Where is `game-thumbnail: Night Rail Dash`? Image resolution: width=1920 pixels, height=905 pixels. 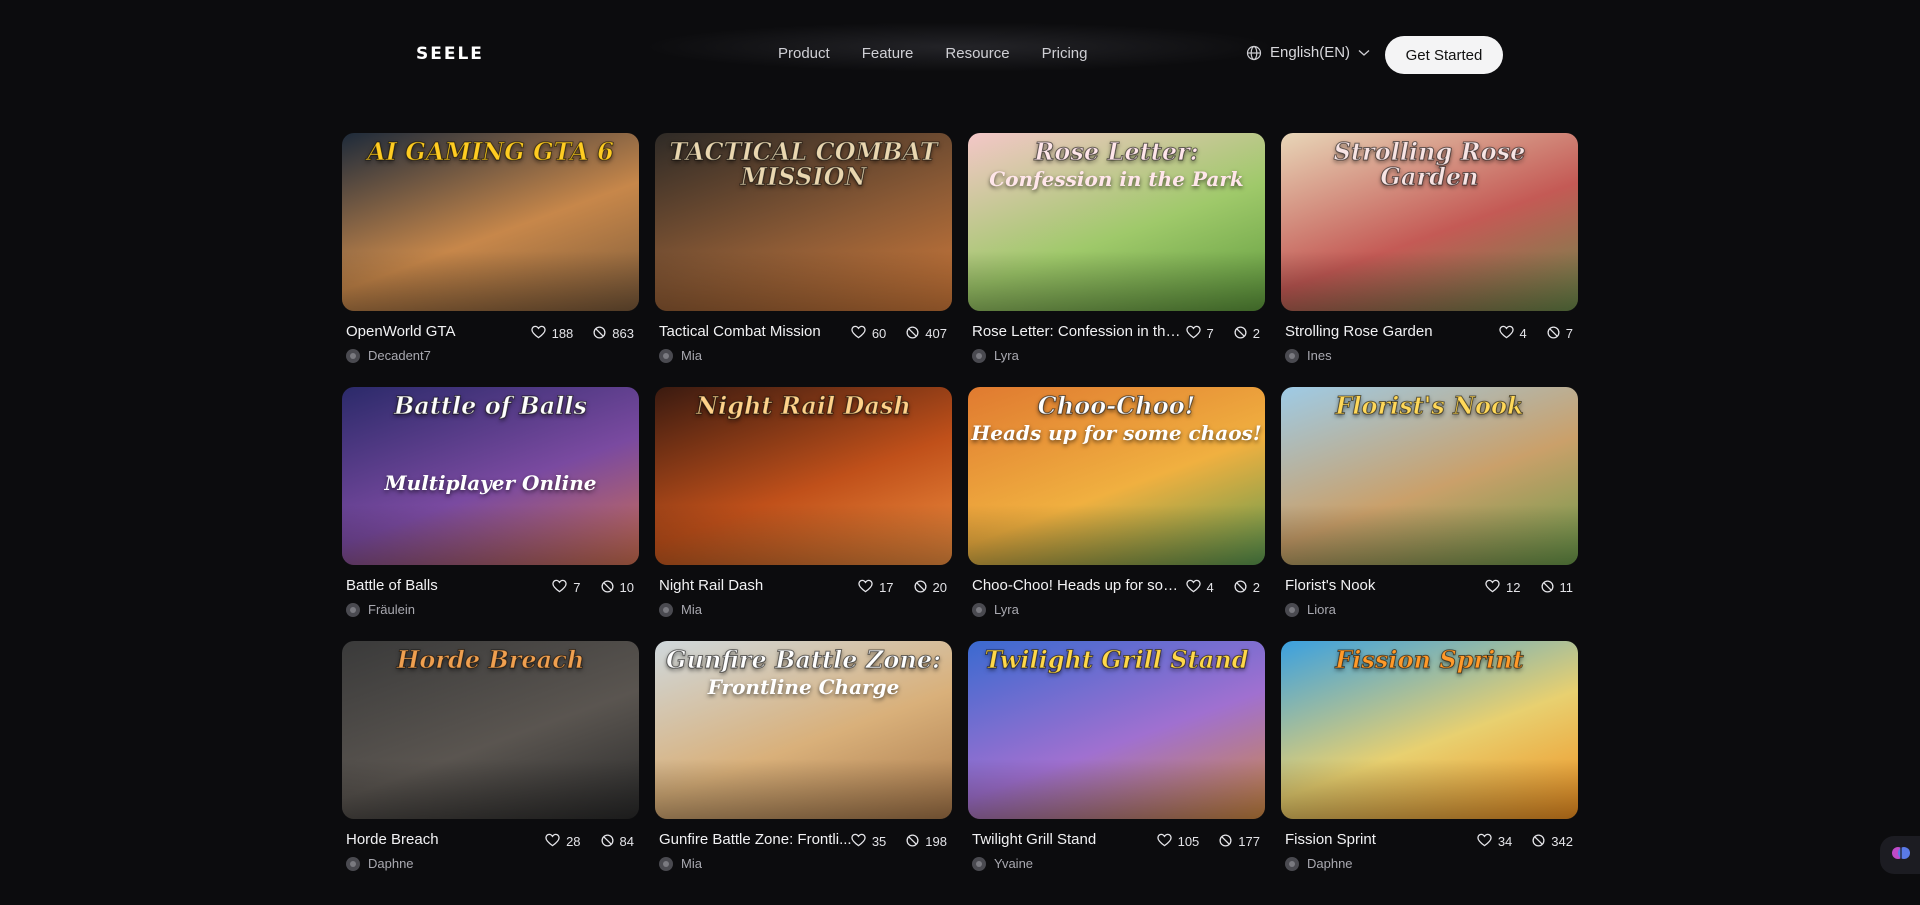 game-thumbnail: Night Rail Dash is located at coordinates (803, 476).